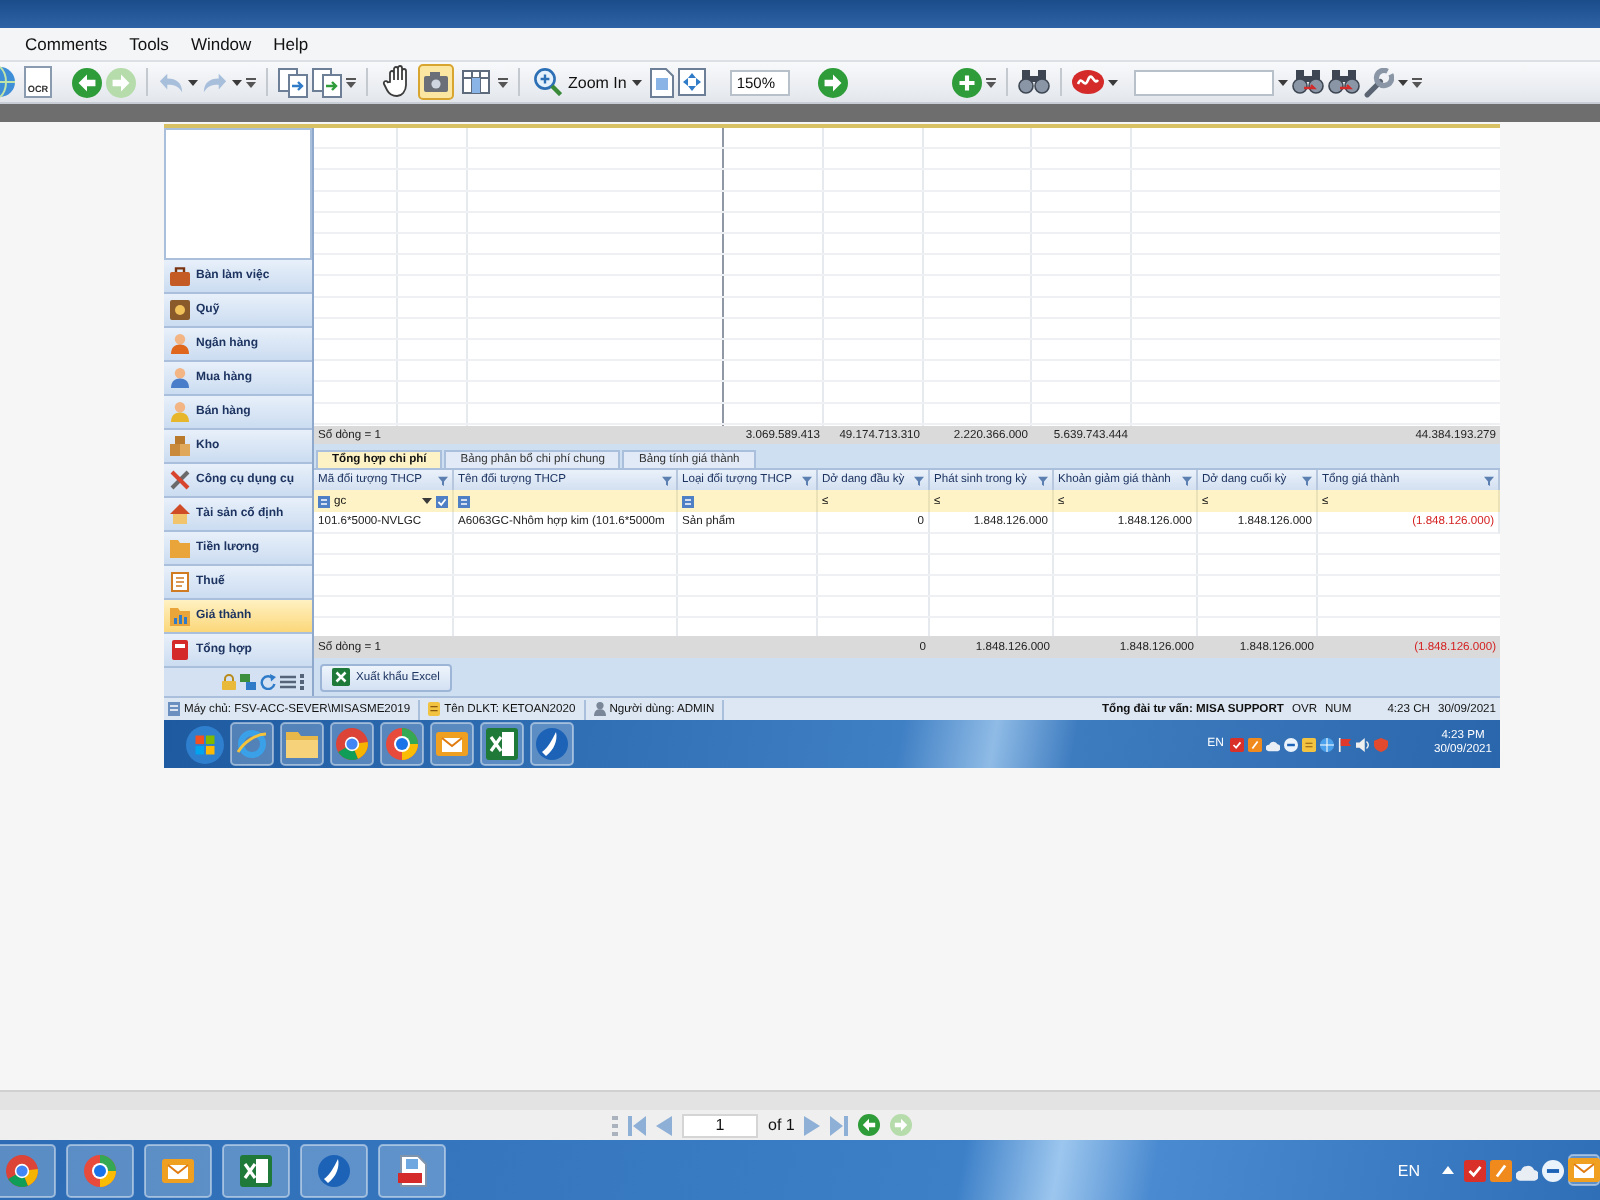 The height and width of the screenshot is (1200, 1600). What do you see at coordinates (442, 501) in the screenshot?
I see `check-icon` at bounding box center [442, 501].